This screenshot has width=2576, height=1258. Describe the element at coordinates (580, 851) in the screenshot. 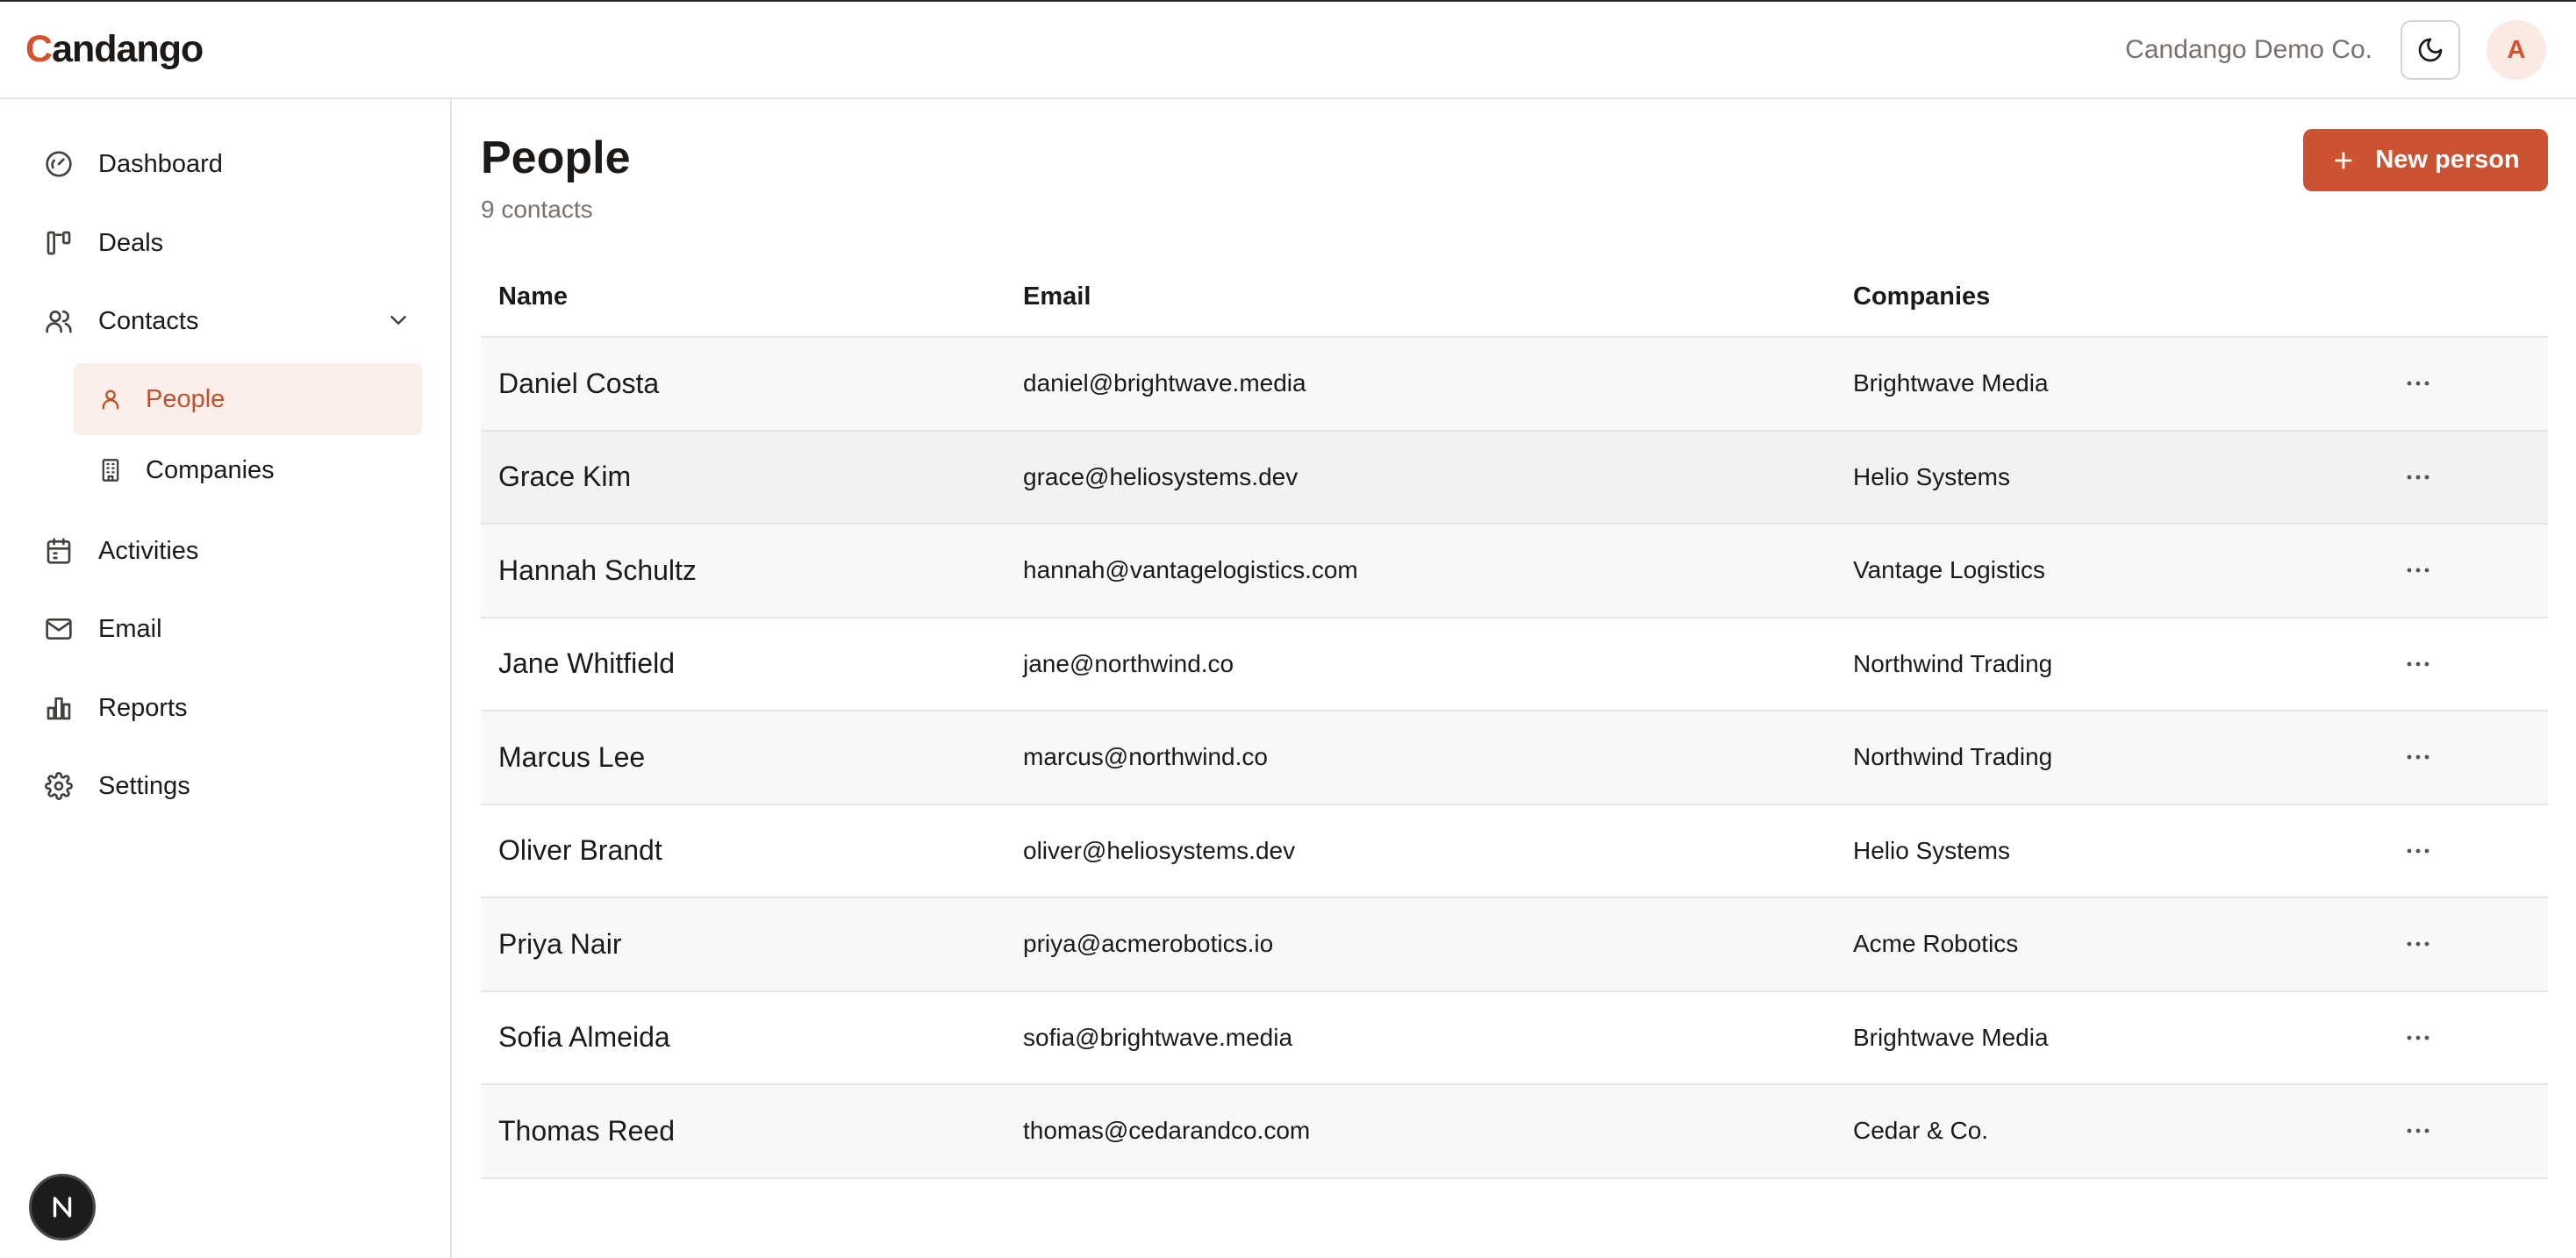

I see `person-name: Oliver Brandt` at that location.